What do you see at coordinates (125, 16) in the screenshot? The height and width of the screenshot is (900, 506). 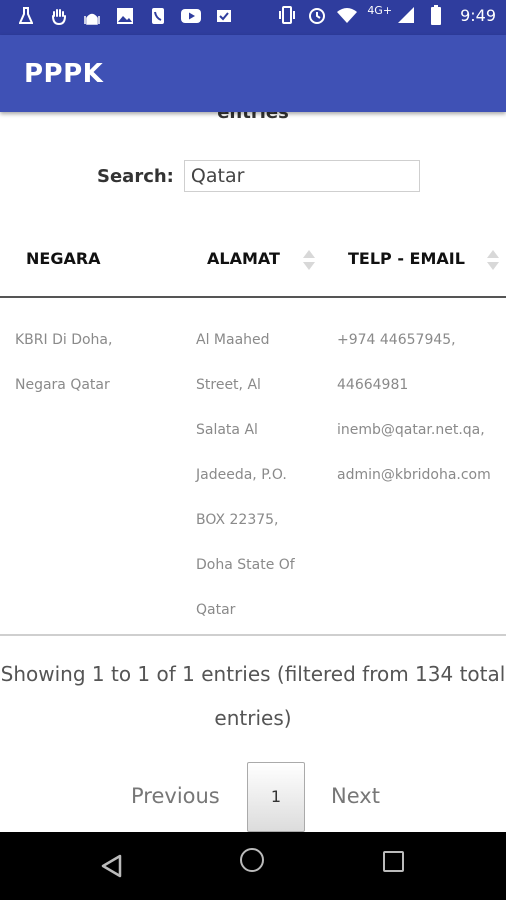 I see `image-icon` at bounding box center [125, 16].